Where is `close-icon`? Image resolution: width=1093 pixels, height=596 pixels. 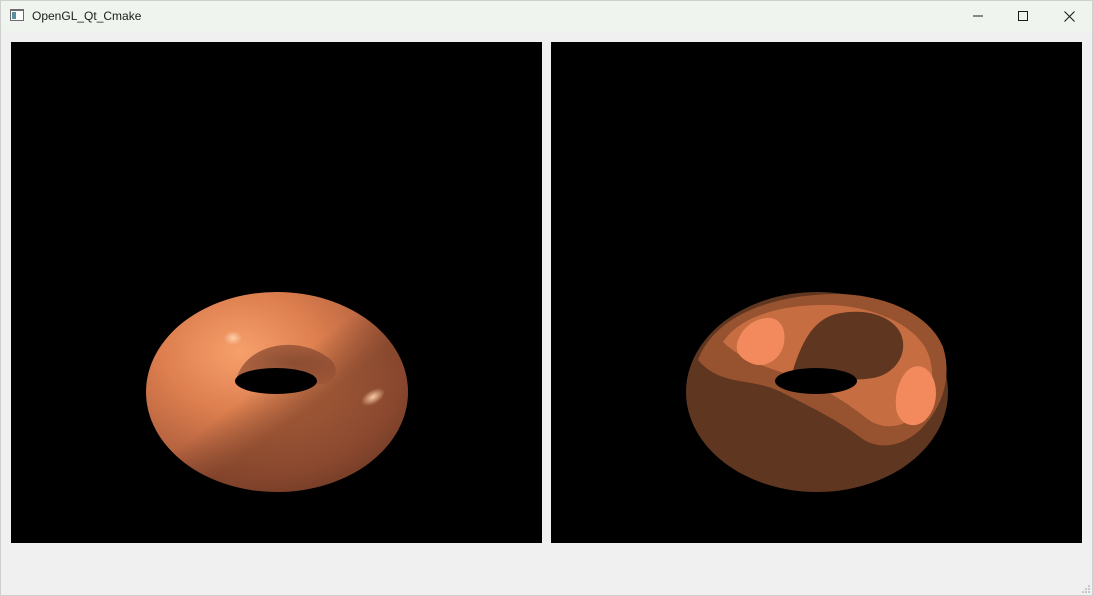
close-icon is located at coordinates (1069, 16).